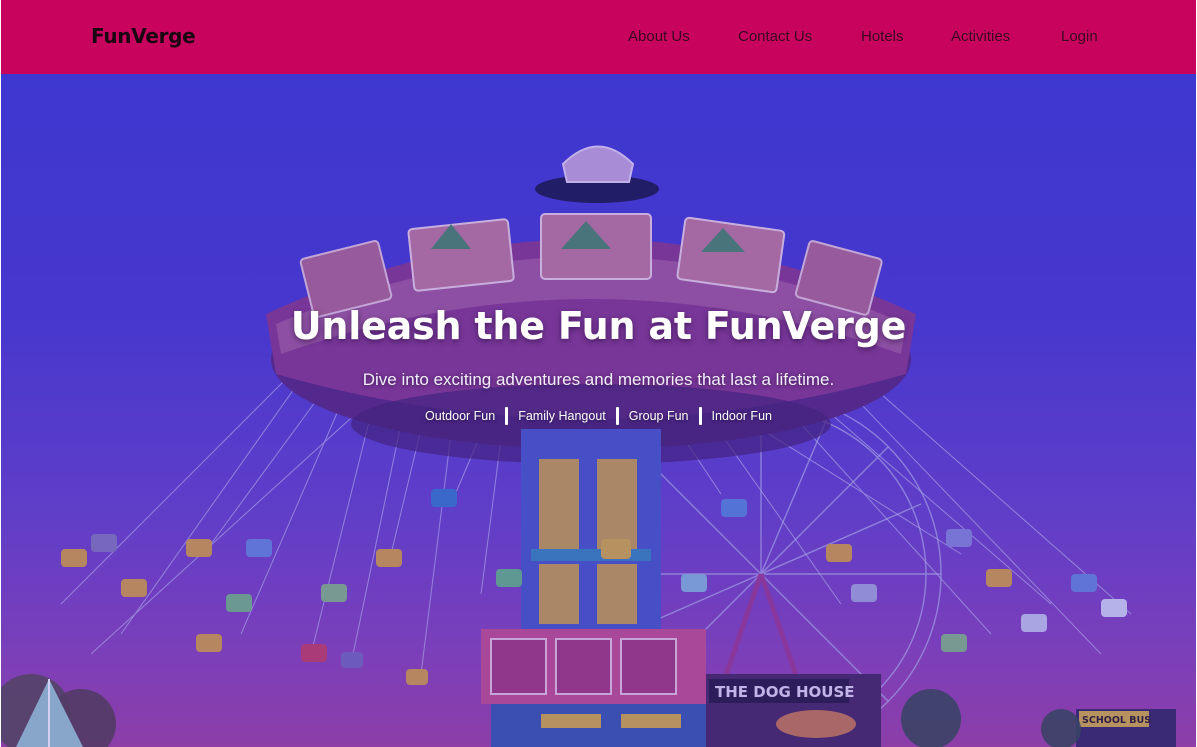 The width and height of the screenshot is (1197, 747). Describe the element at coordinates (460, 416) in the screenshot. I see `tag-outdoor-fun: Outdoor Fun` at that location.